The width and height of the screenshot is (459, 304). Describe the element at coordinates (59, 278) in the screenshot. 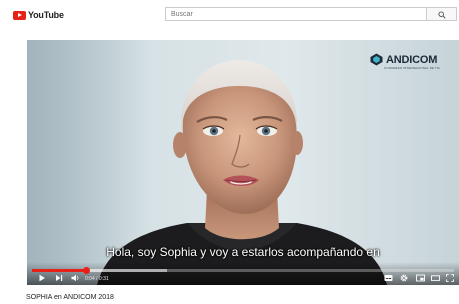

I see `next-icon` at that location.